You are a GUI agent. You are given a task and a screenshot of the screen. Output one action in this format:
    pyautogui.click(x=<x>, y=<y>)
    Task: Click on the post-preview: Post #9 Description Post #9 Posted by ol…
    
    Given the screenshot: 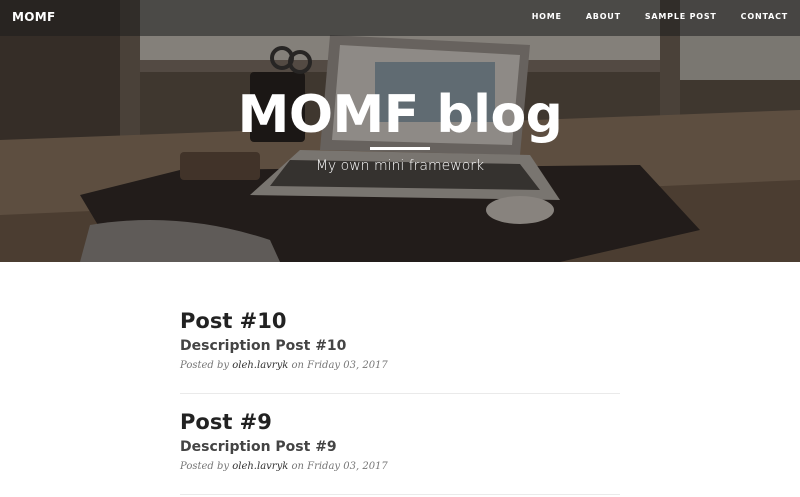 What is the action you would take?
    pyautogui.click(x=400, y=449)
    